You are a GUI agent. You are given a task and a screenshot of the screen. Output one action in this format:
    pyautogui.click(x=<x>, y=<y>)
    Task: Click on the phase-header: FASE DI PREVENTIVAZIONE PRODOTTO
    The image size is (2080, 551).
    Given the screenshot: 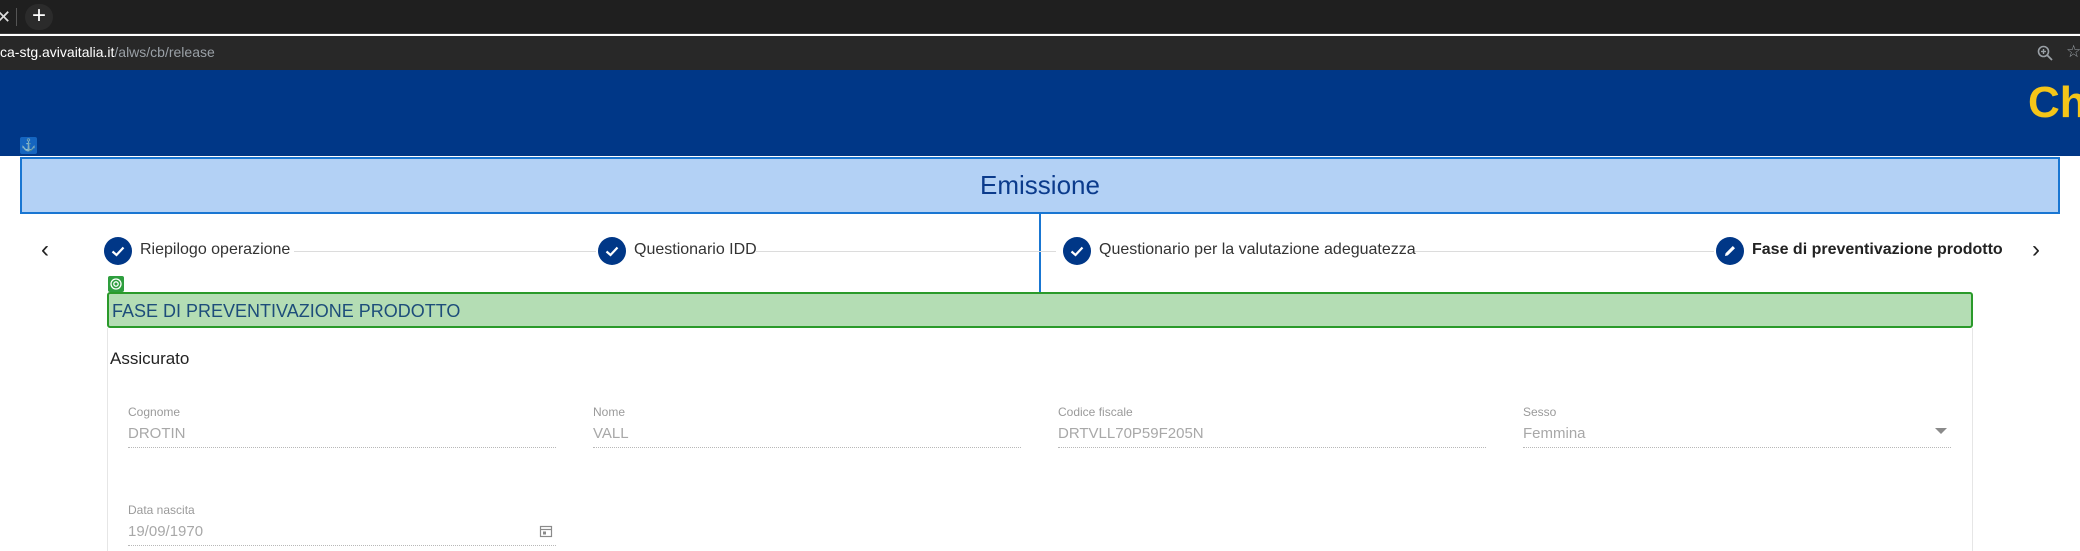 What is the action you would take?
    pyautogui.click(x=1040, y=310)
    